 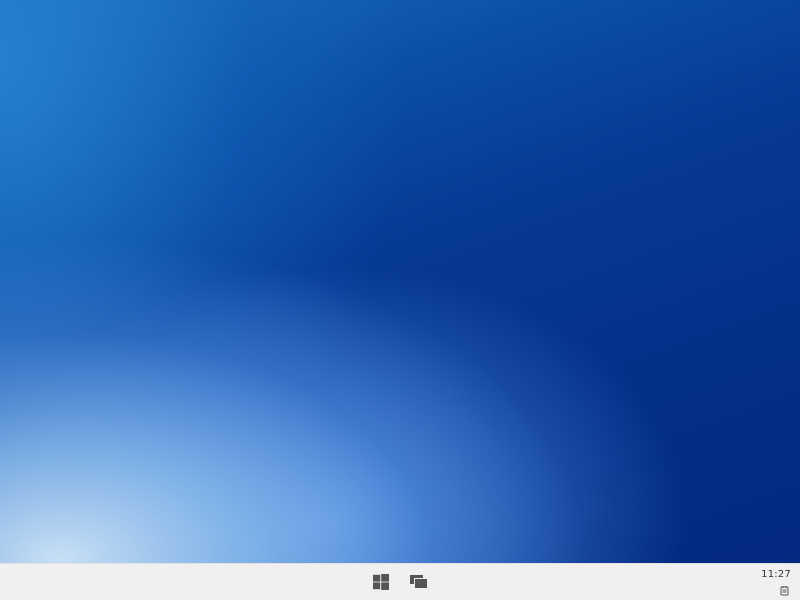 What do you see at coordinates (776, 574) in the screenshot?
I see `clock: 11:27` at bounding box center [776, 574].